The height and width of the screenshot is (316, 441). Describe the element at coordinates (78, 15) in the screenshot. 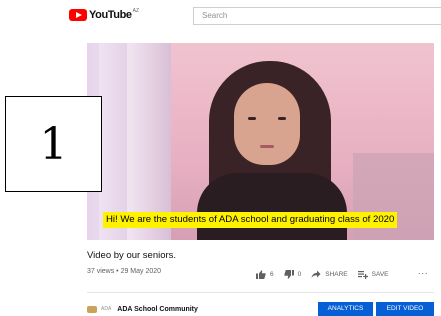

I see `youtube-play-icon` at that location.